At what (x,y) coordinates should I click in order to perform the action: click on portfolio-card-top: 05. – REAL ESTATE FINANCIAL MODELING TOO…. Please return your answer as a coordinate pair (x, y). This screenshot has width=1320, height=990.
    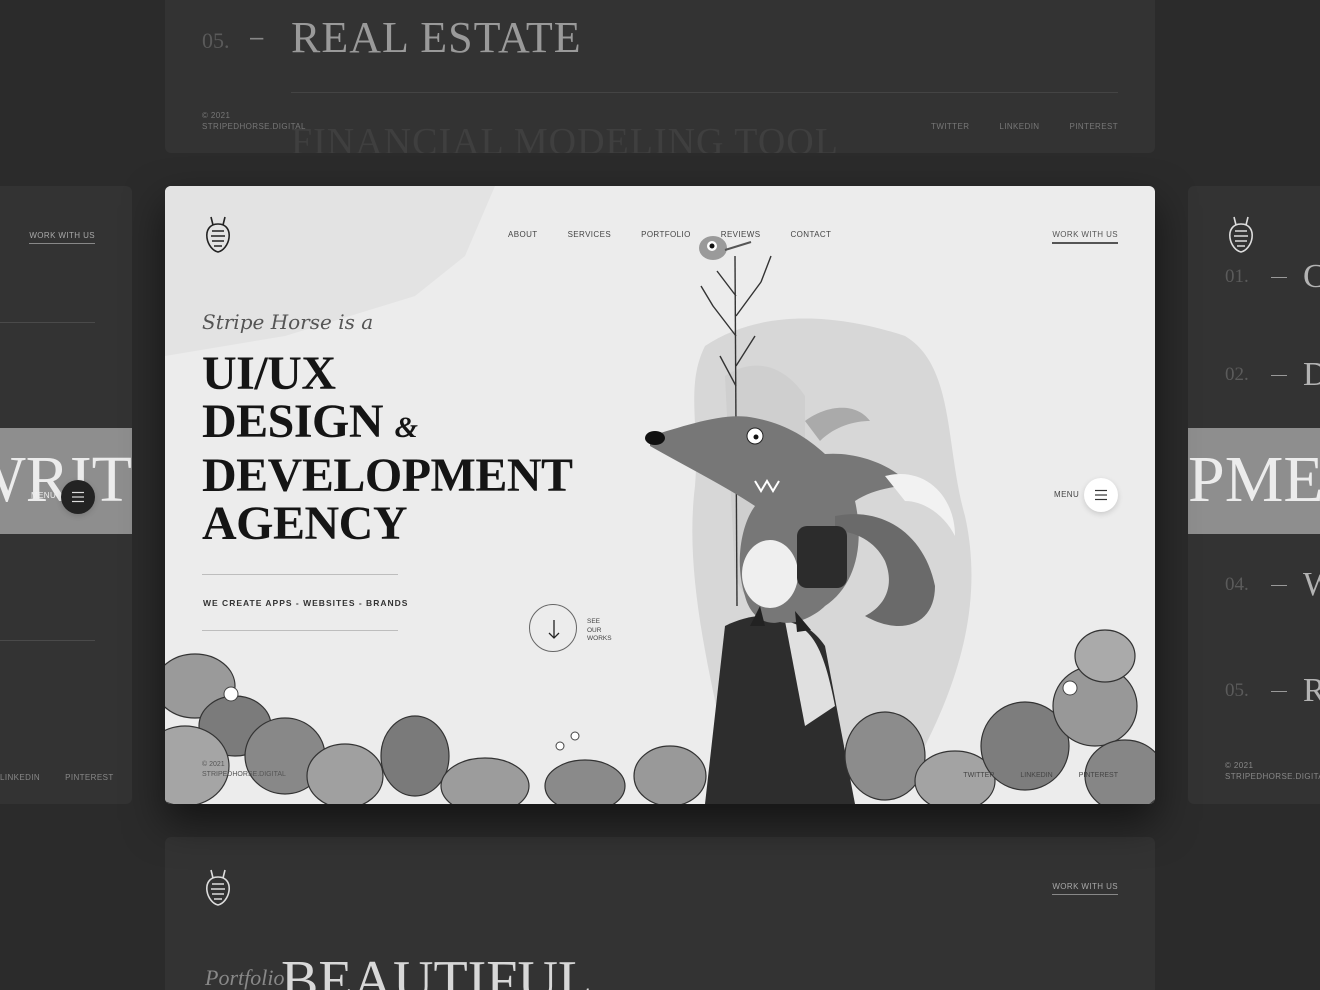
    Looking at the image, I should click on (660, 76).